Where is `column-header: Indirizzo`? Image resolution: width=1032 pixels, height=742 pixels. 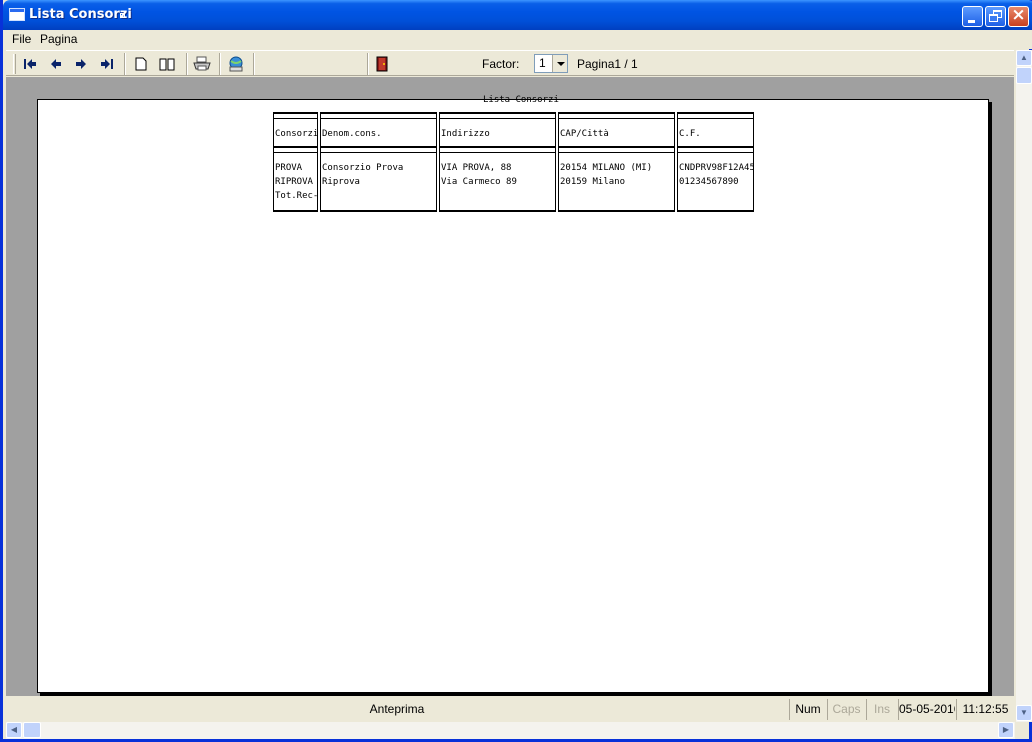 column-header: Indirizzo is located at coordinates (465, 134).